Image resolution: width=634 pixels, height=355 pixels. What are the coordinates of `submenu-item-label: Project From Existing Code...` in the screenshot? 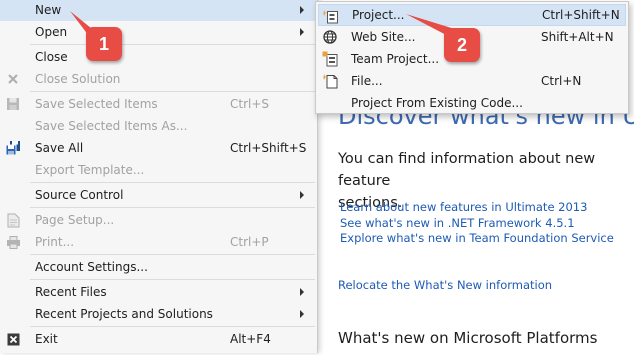 It's located at (437, 103).